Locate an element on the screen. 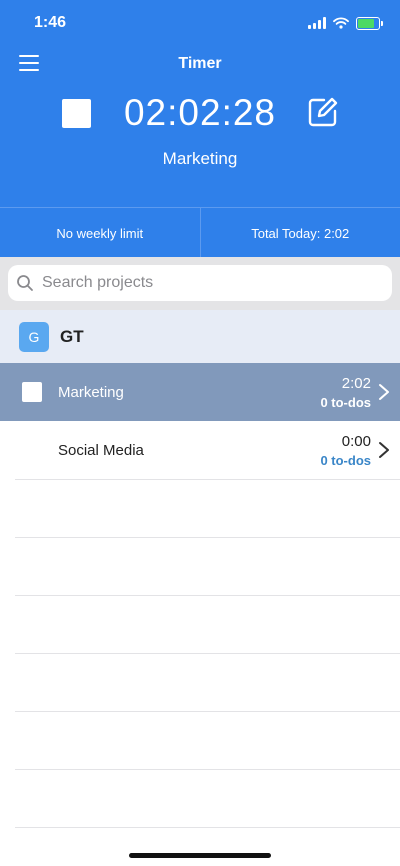  project-row-marketing: Marketing 2:02 0 to-dos is located at coordinates (200, 392).